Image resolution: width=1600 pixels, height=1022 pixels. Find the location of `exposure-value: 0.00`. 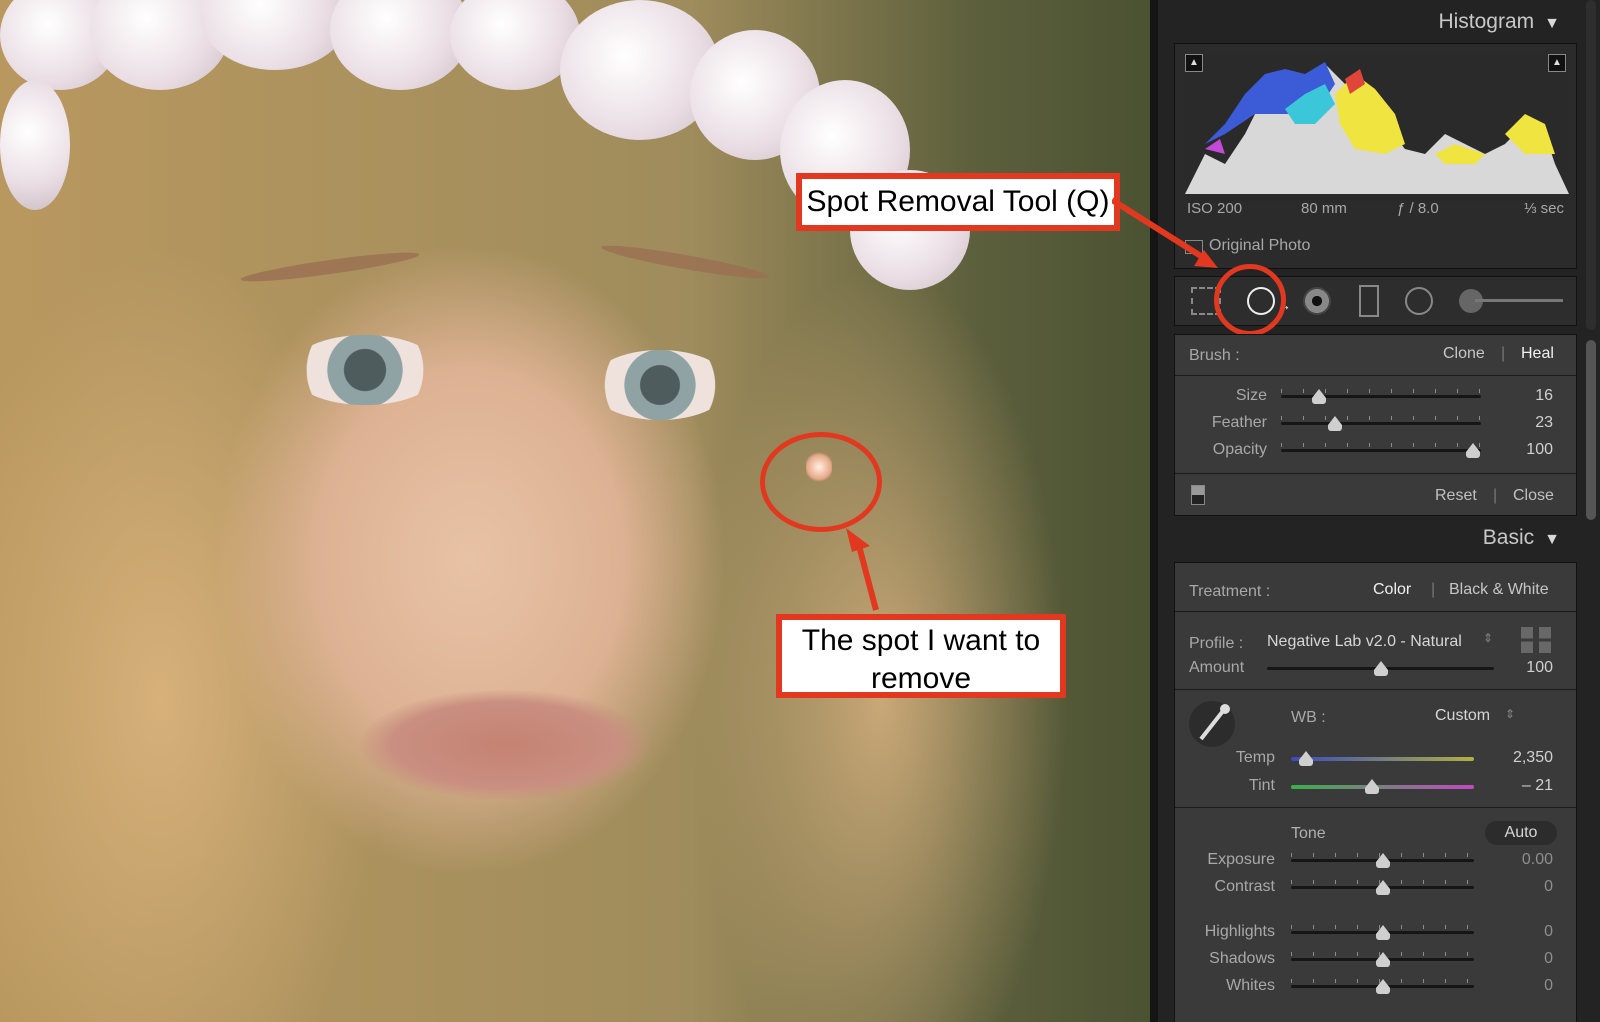

exposure-value: 0.00 is located at coordinates (1523, 860).